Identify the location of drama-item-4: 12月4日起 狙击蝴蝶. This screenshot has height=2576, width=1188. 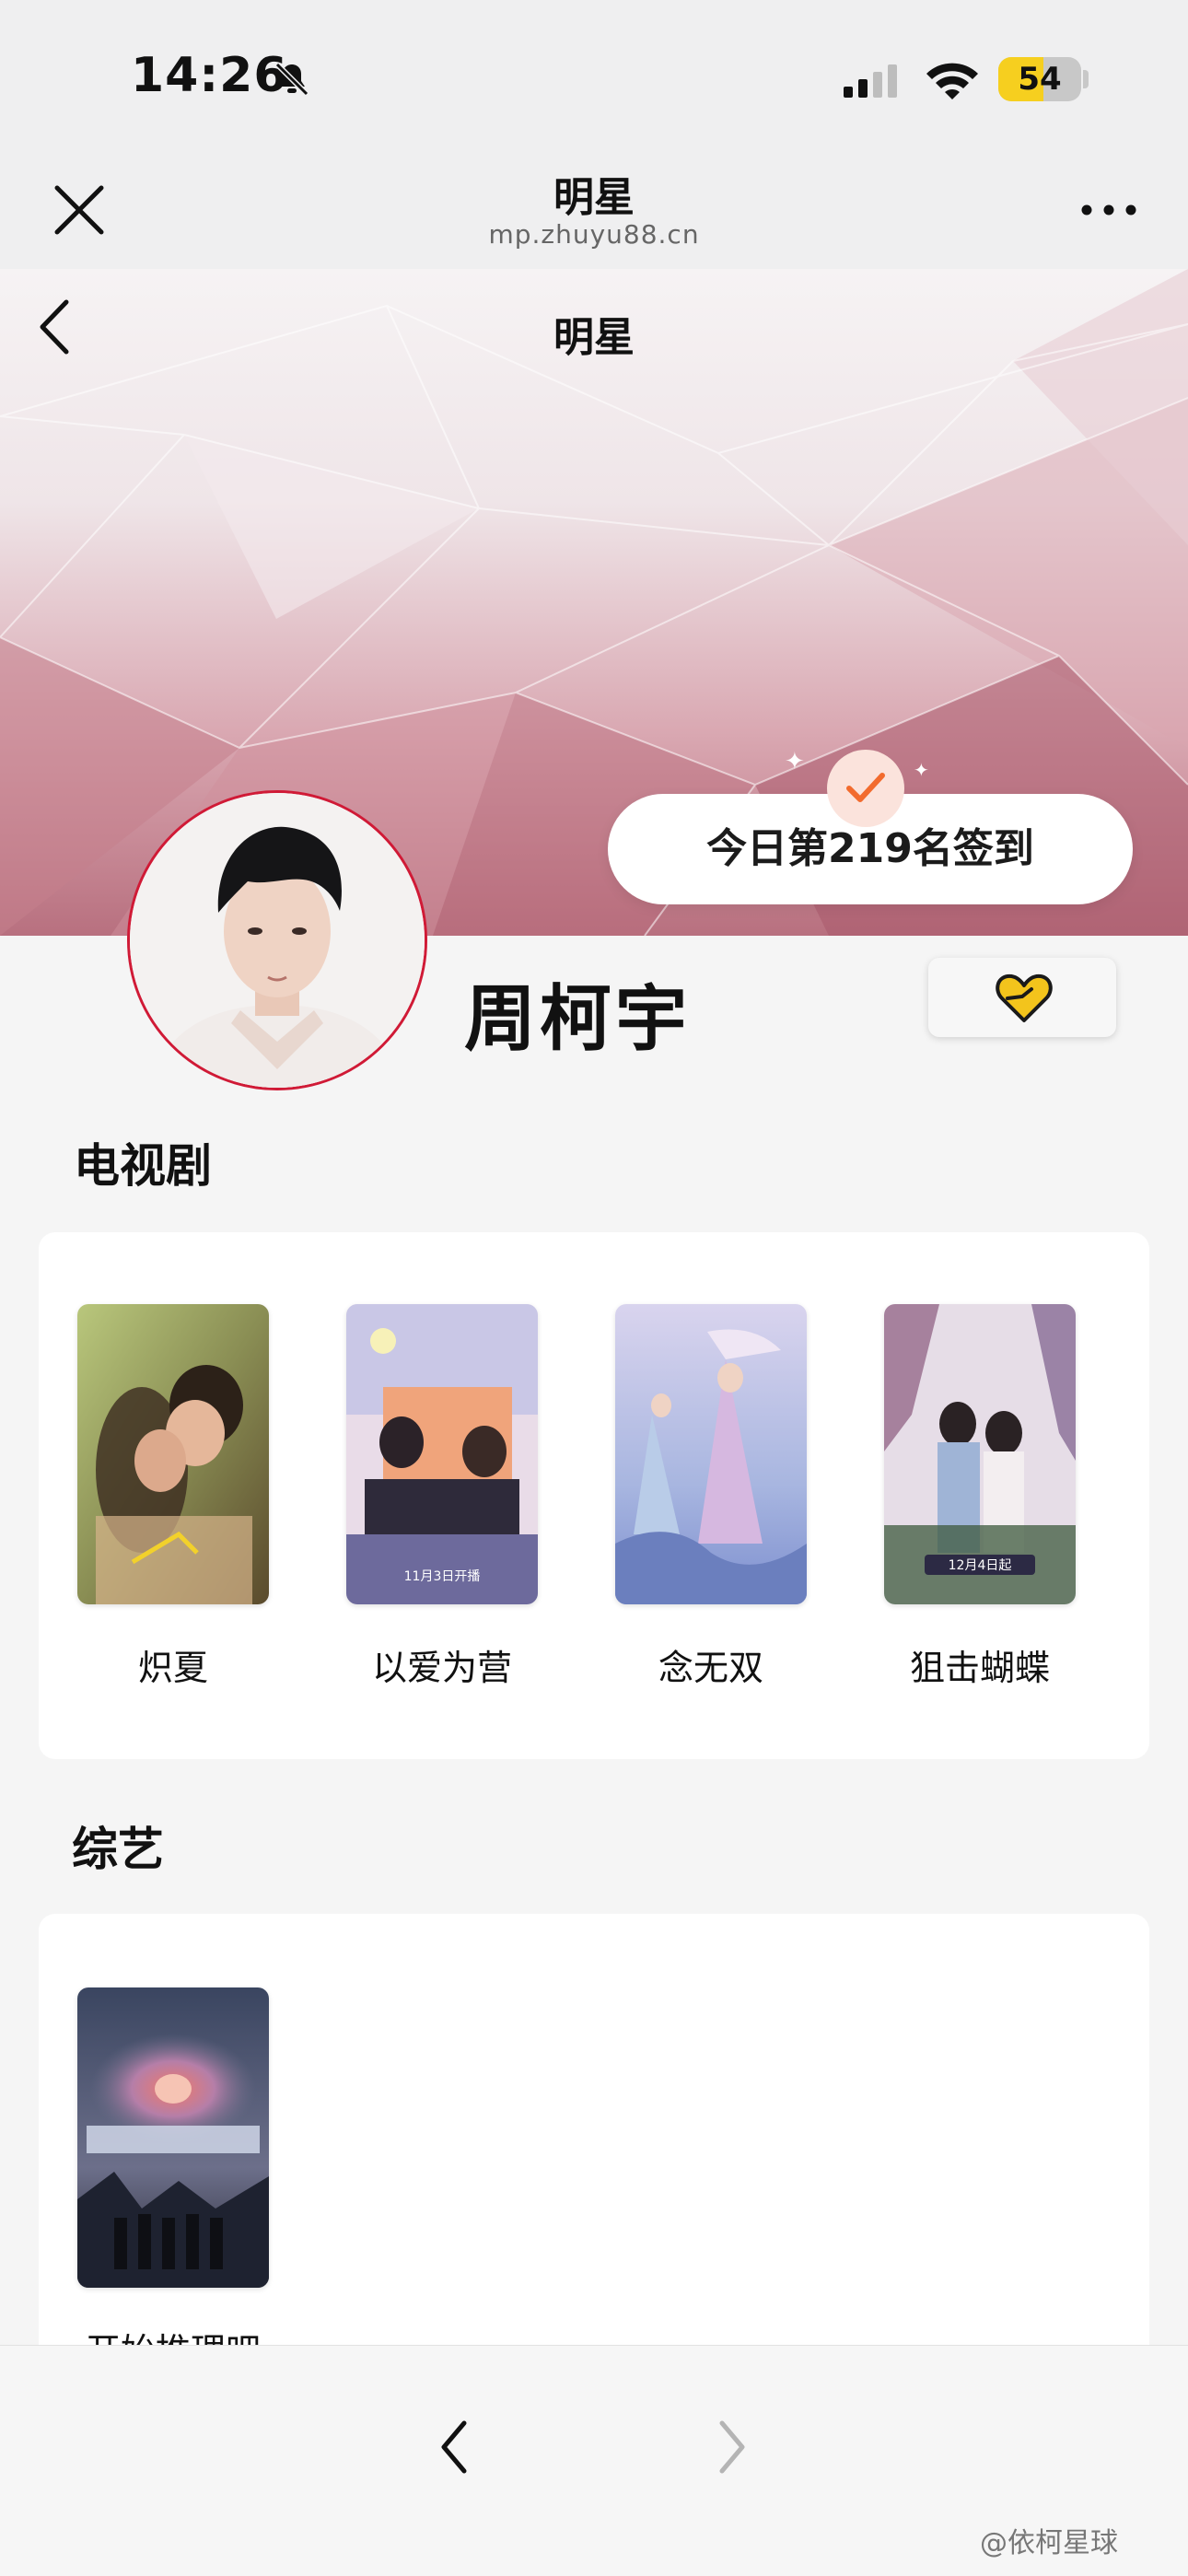
(980, 1497).